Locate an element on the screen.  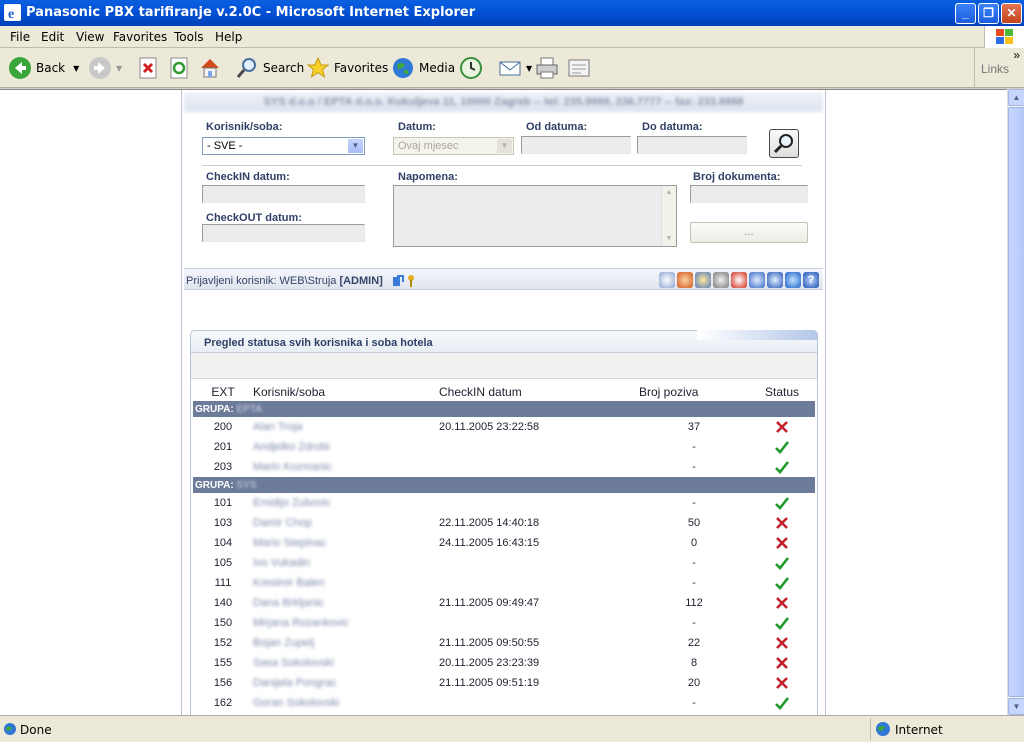
back-arrow-icon is located at coordinates (20, 68).